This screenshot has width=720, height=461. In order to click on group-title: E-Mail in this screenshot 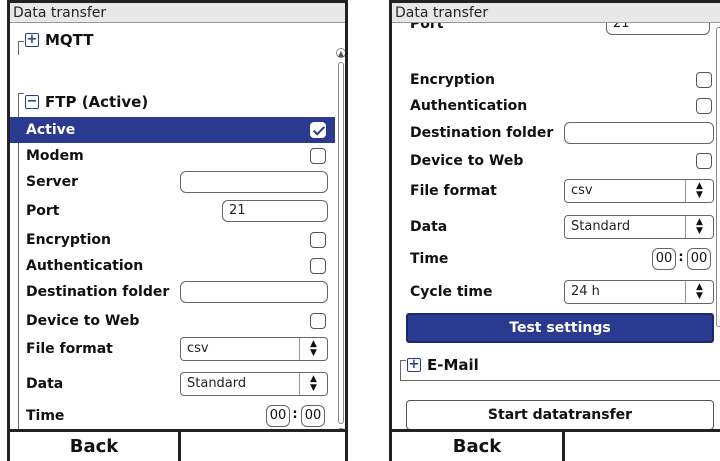, I will do `click(453, 365)`.